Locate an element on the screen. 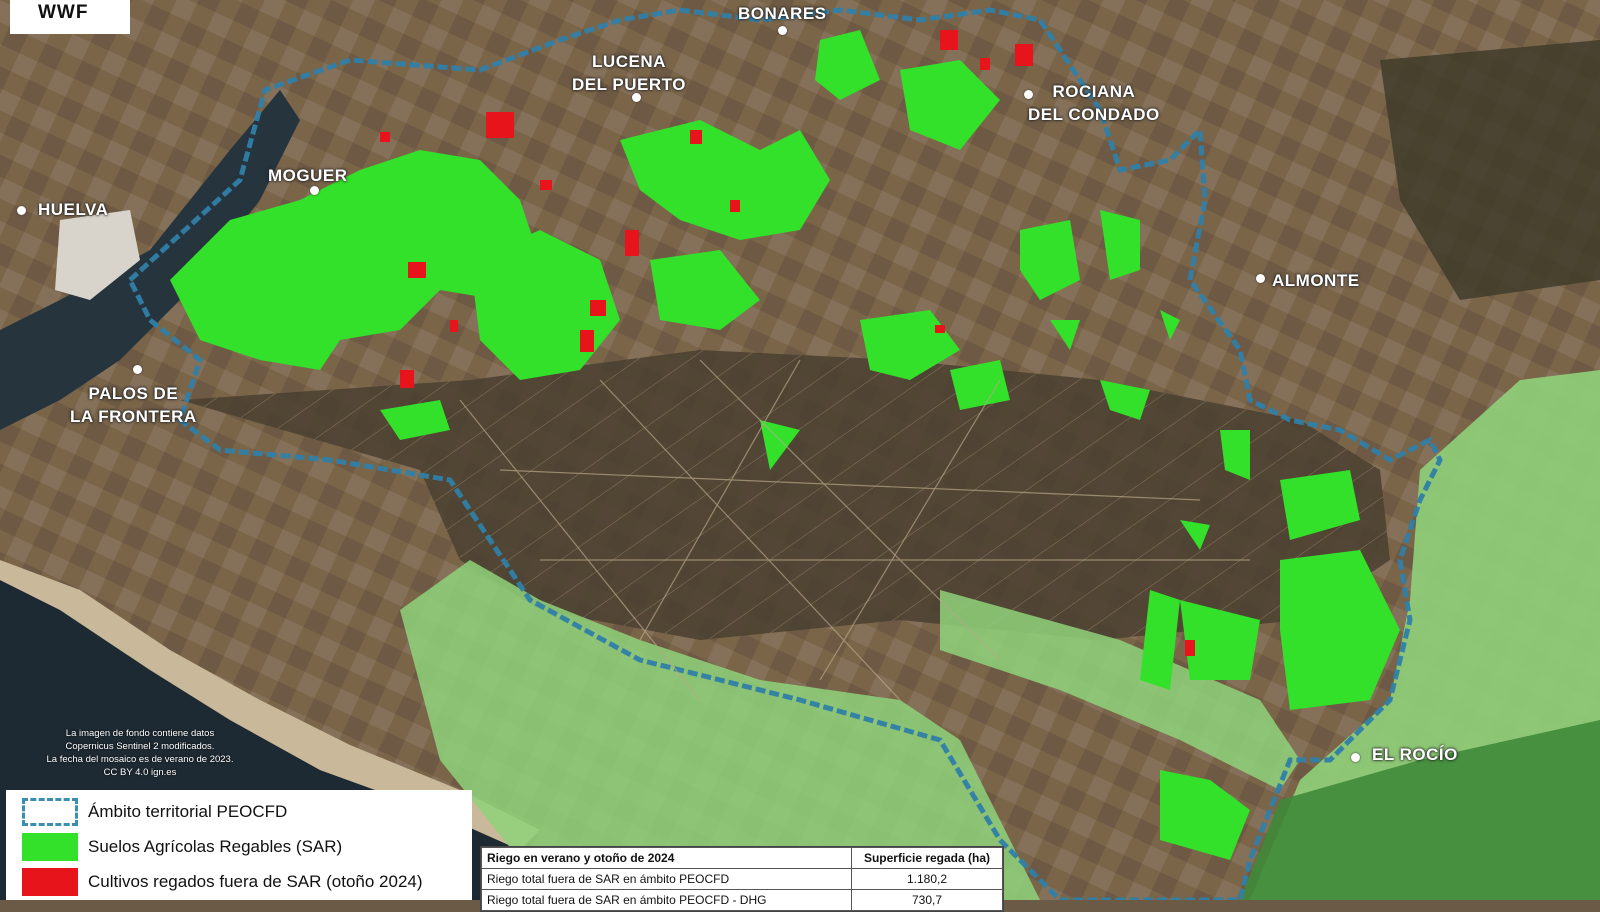 The image size is (1600, 912). legend-label-boundary: Ámbito territorial PEOCFD is located at coordinates (188, 811).